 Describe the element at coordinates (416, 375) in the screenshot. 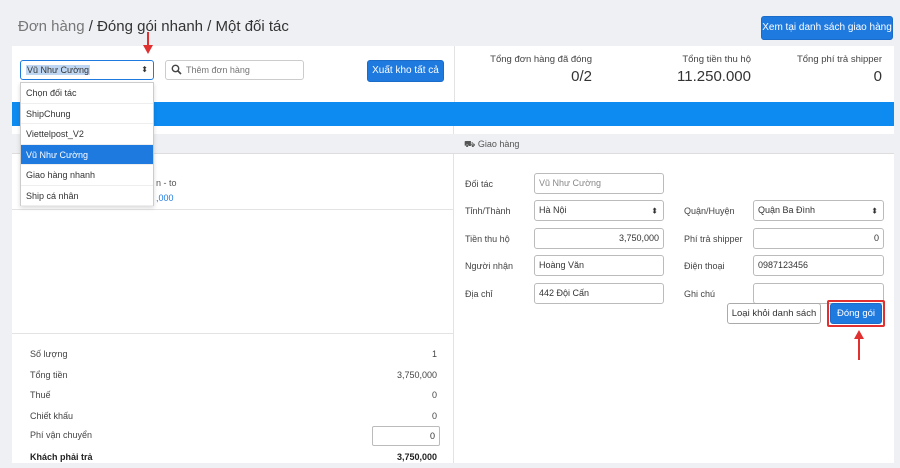

I see `total-value: 3,750,000` at that location.